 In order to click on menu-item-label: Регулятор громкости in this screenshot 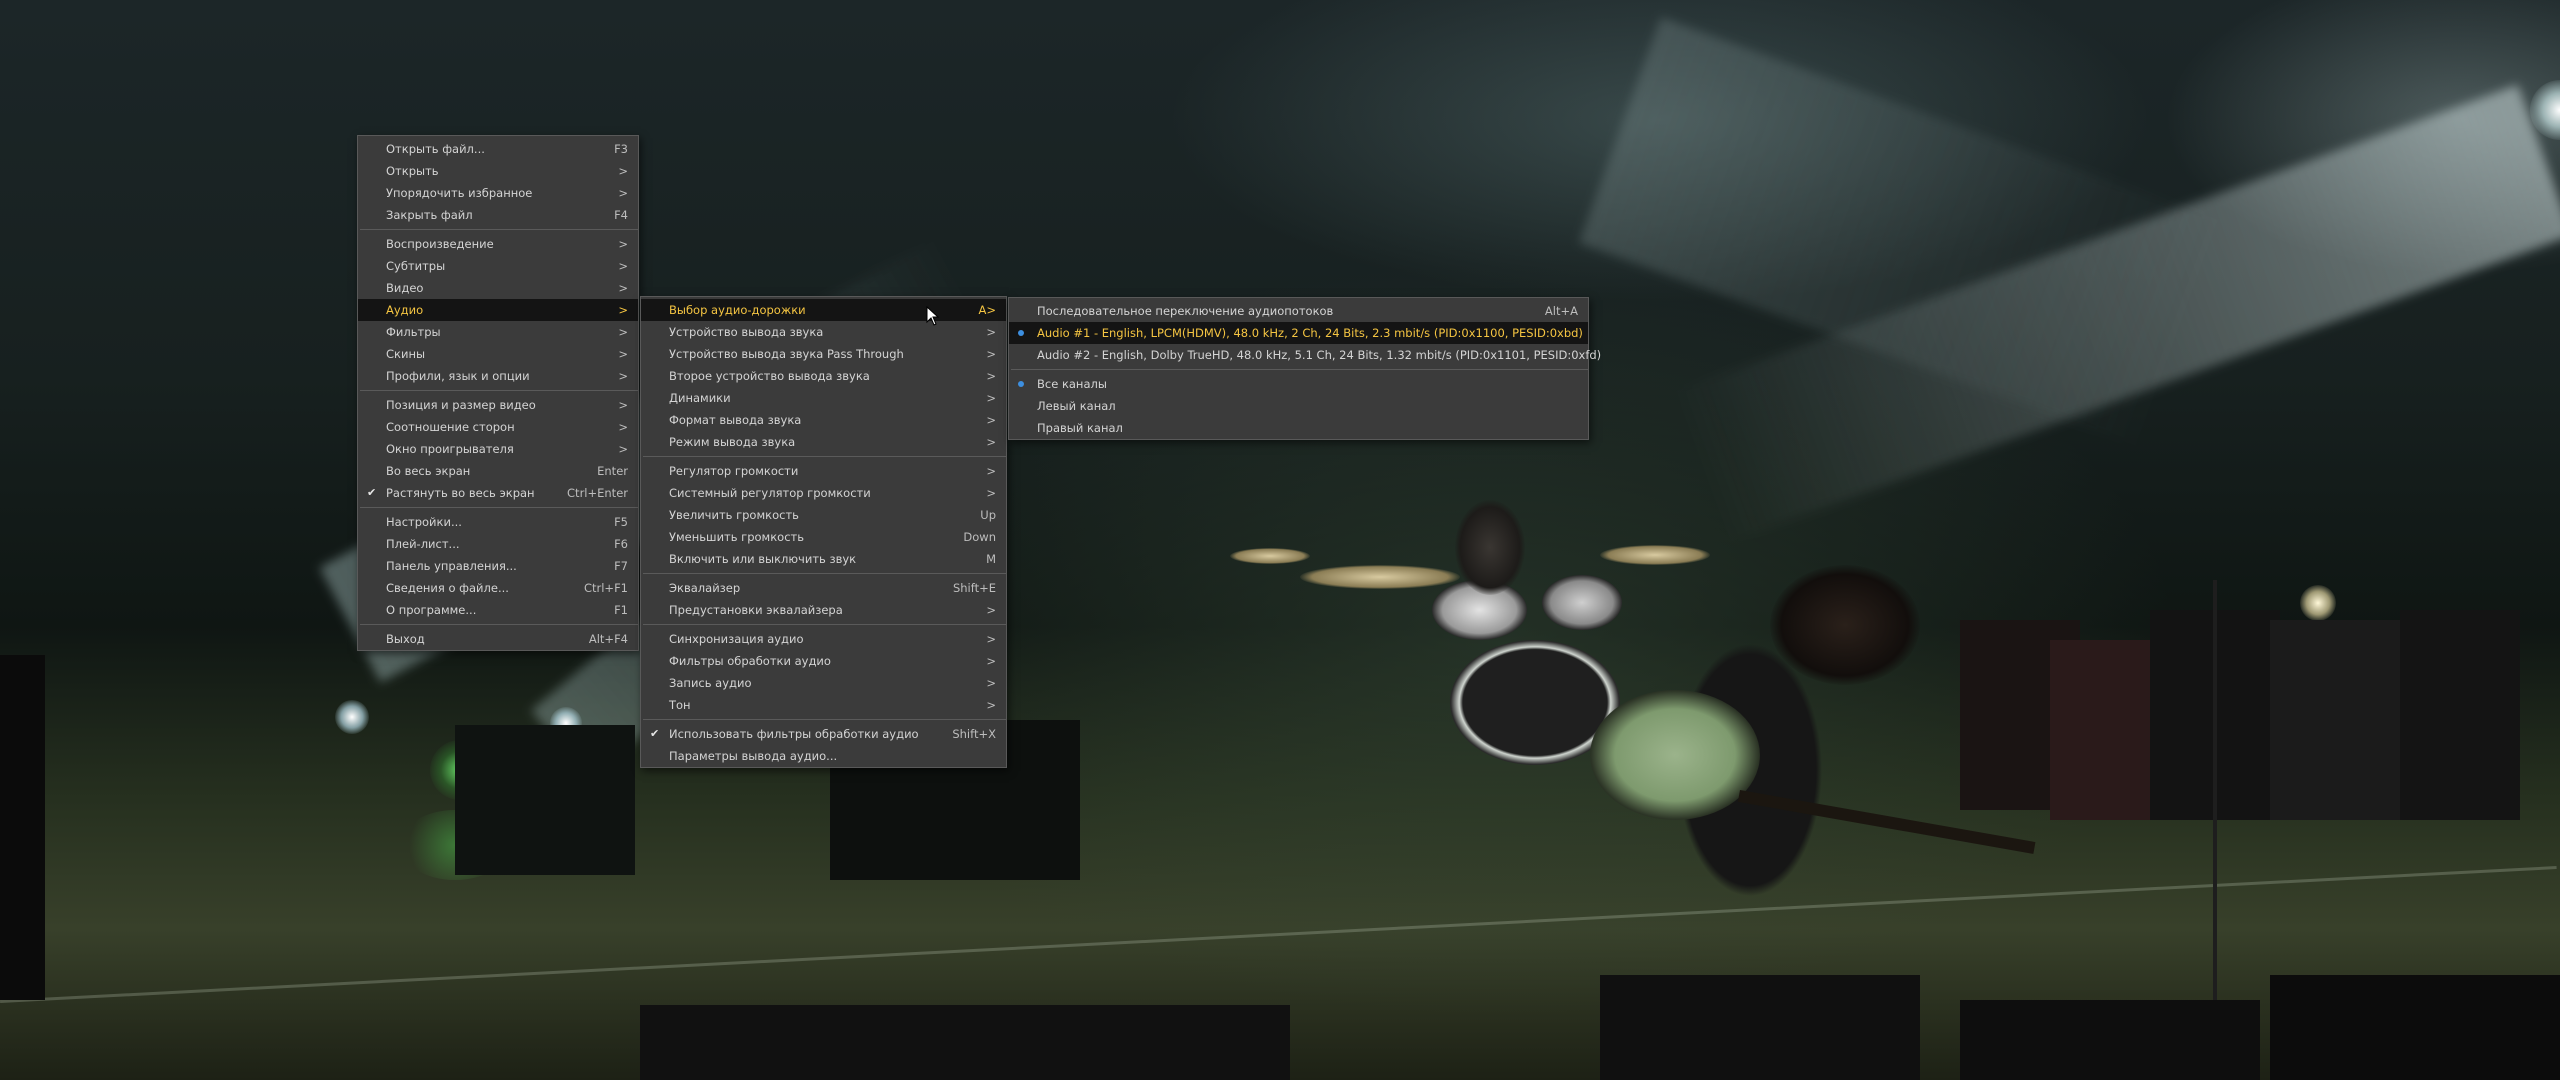, I will do `click(734, 471)`.